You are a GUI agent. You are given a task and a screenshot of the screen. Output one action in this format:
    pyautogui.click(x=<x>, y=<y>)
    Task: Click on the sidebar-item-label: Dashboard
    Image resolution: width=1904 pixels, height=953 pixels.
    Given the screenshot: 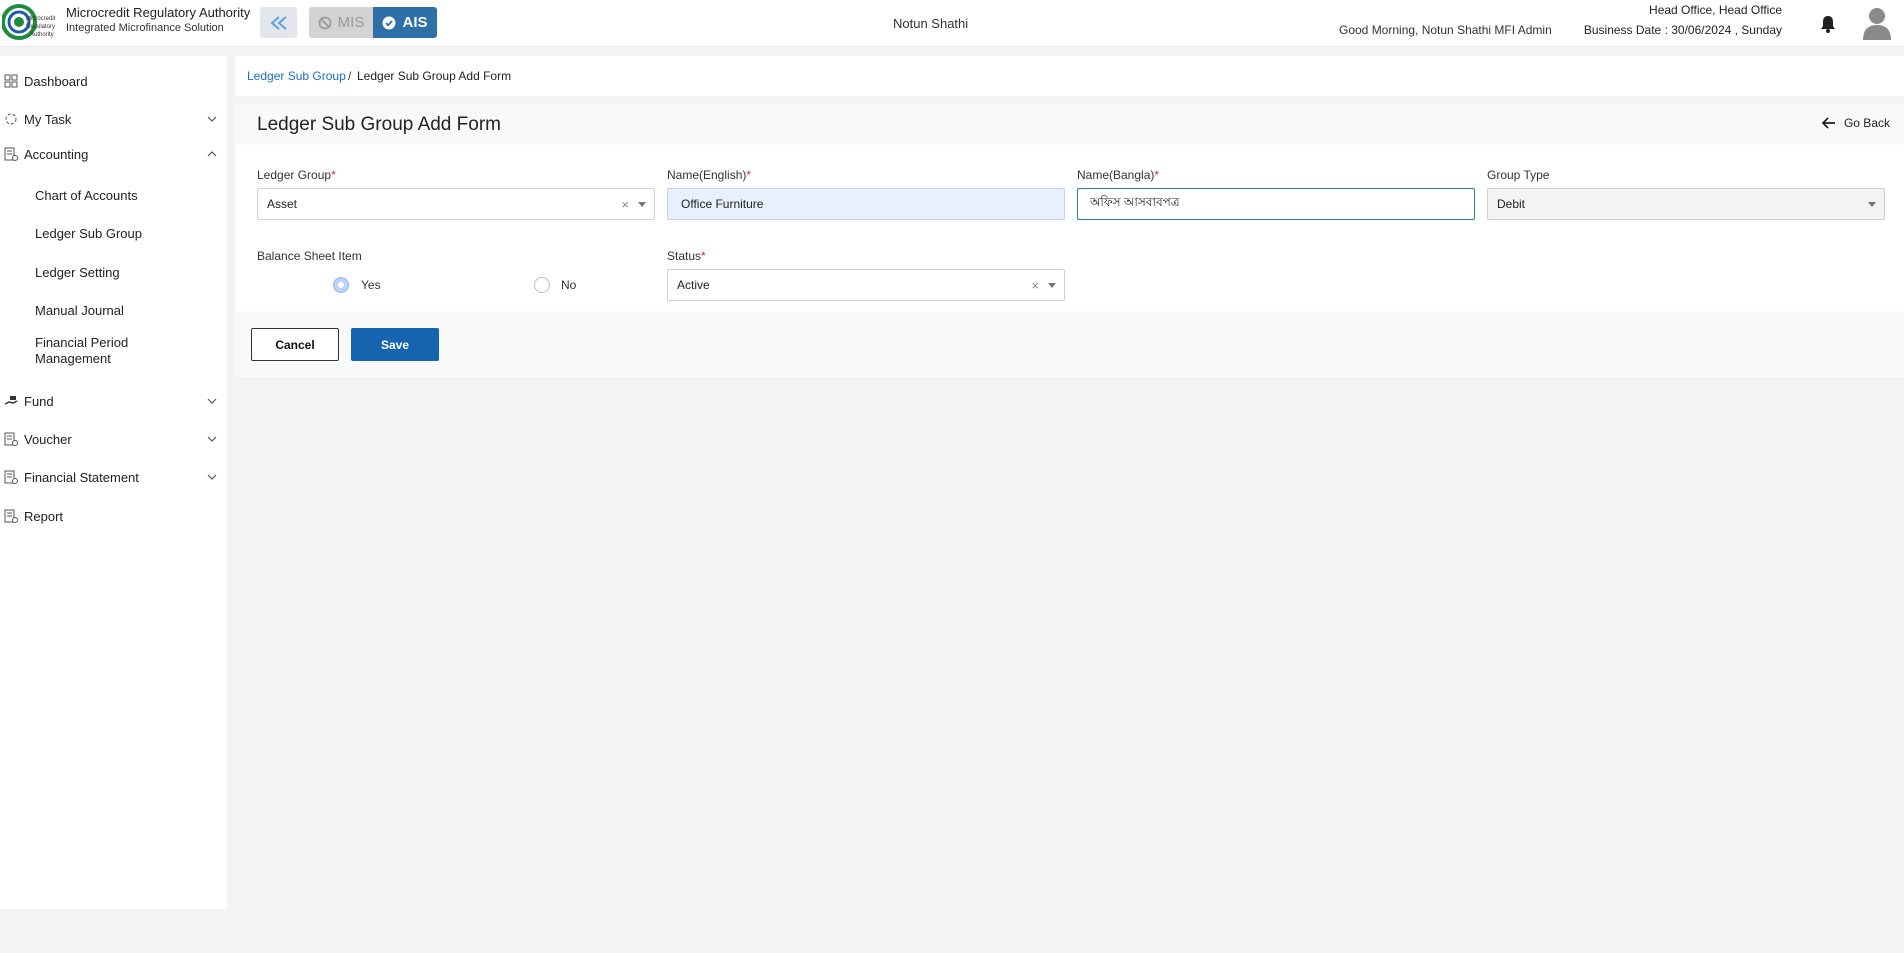 What is the action you would take?
    pyautogui.click(x=56, y=81)
    